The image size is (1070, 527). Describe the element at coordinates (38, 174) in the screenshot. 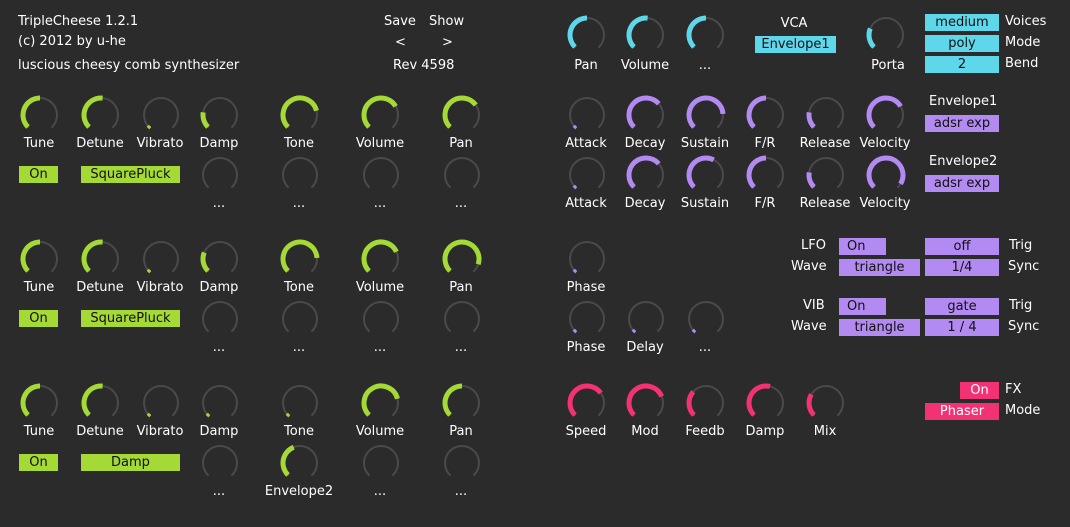

I see `comb1-on-toggle: On` at that location.